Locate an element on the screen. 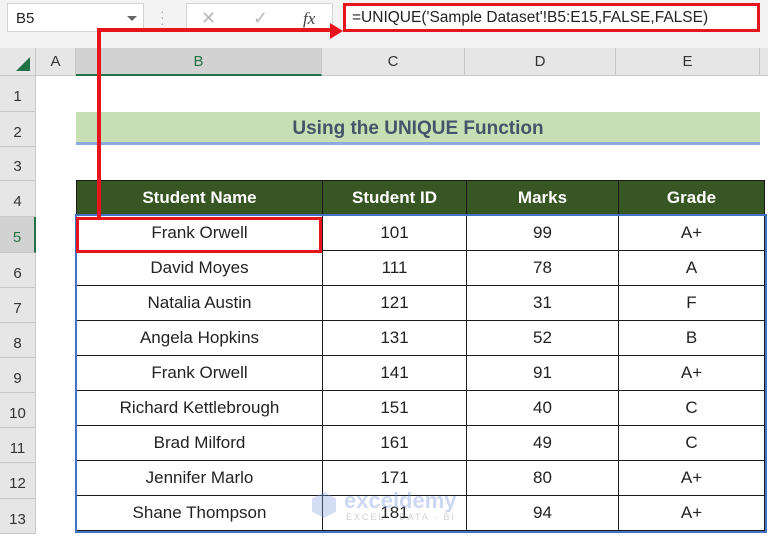  cell-student-id: 151 is located at coordinates (394, 408).